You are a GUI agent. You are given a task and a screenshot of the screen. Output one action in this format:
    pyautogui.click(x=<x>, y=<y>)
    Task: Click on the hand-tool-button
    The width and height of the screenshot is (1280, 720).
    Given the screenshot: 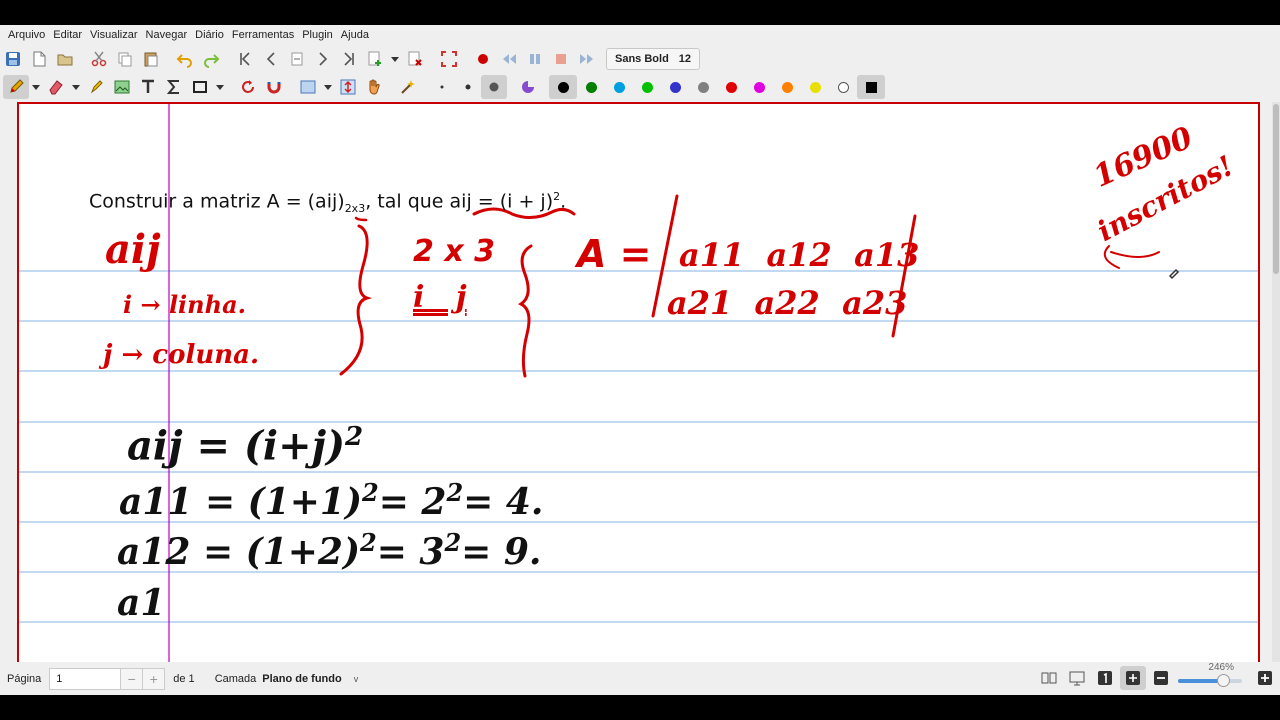 What is the action you would take?
    pyautogui.click(x=374, y=87)
    